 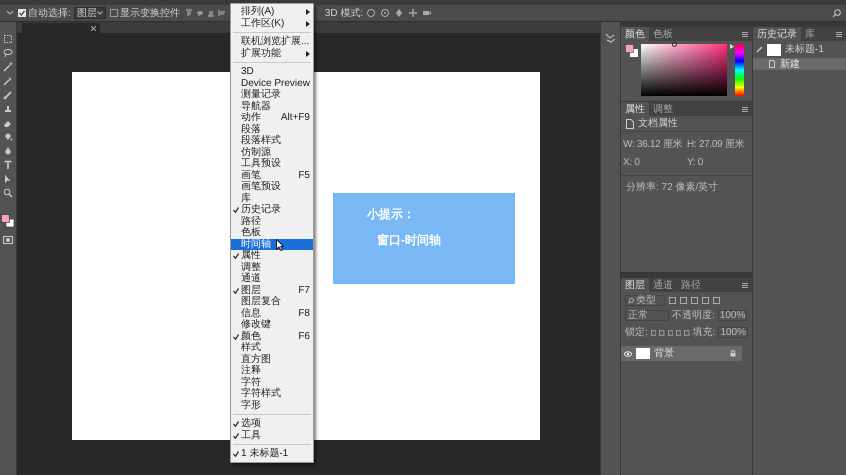 What do you see at coordinates (272, 140) in the screenshot?
I see `menu-item: 段落样式` at bounding box center [272, 140].